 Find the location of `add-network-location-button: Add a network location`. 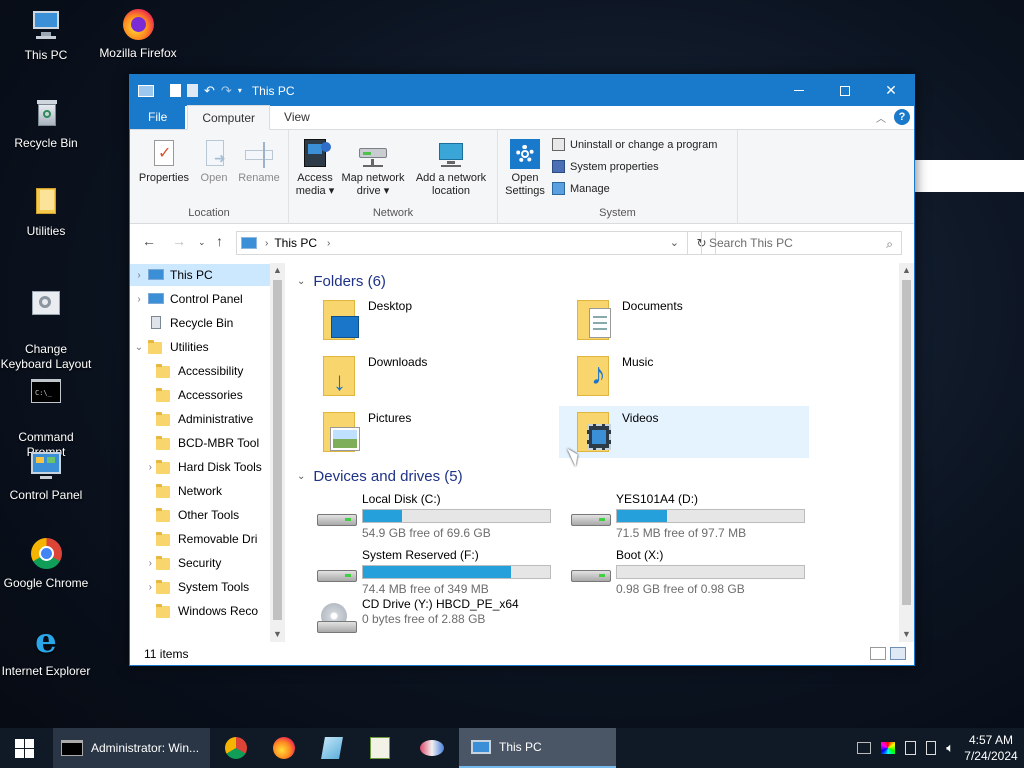

add-network-location-button: Add a network location is located at coordinates (451, 168).